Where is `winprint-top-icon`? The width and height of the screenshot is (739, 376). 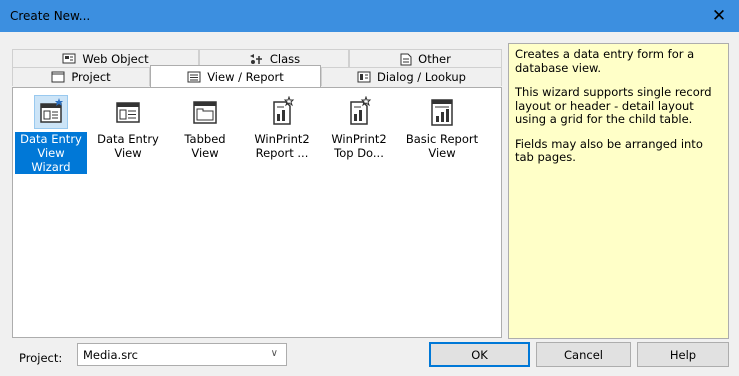 winprint-top-icon is located at coordinates (361, 110).